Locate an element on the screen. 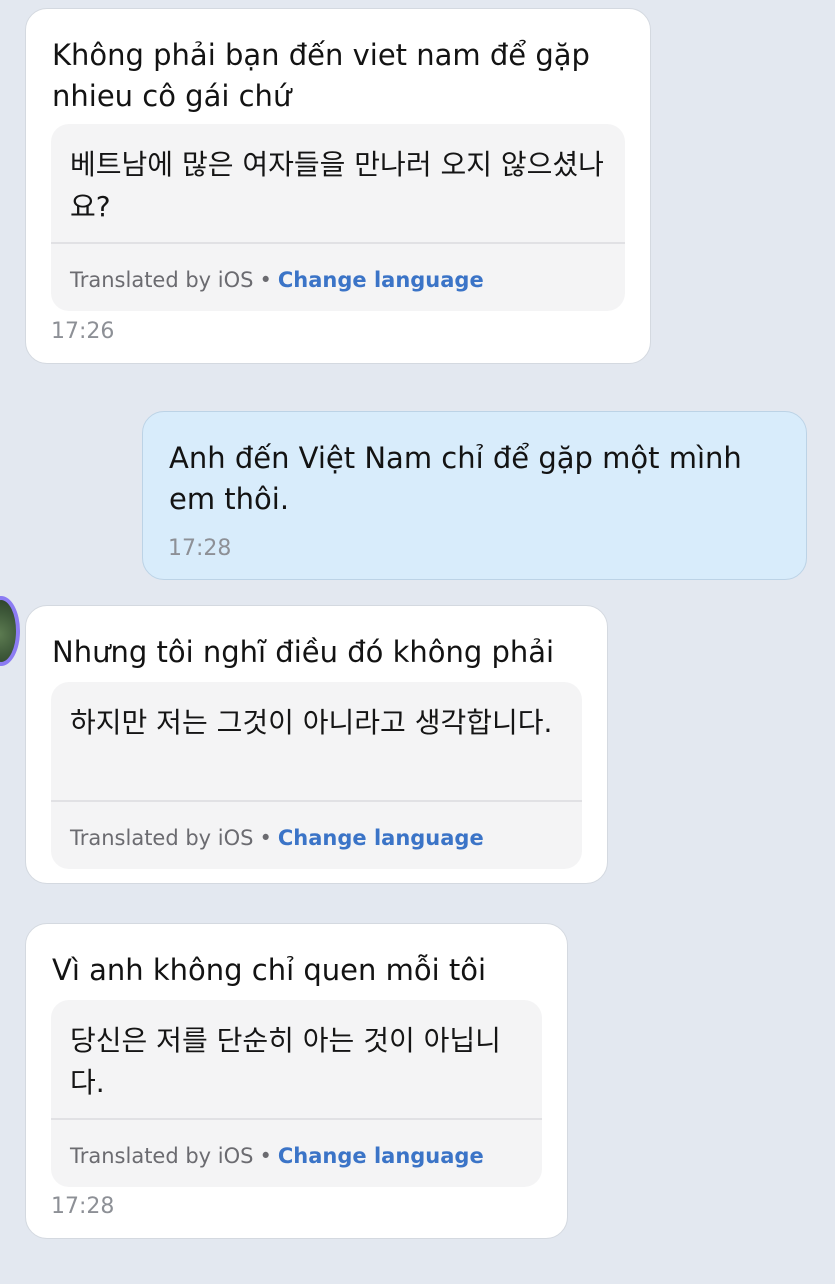  translation-text: 베트남에 많은 여자들을 만나러 오지 않으셨나요? is located at coordinates (337, 185).